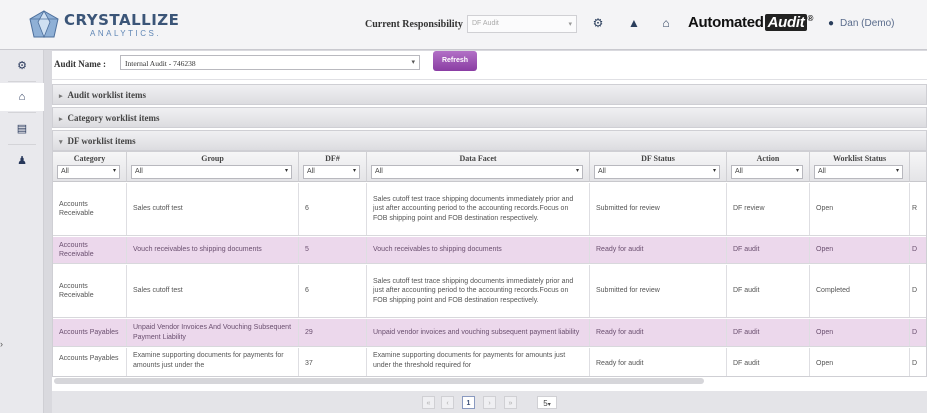  I want to click on df-status-filter-select: All ▾, so click(657, 172).